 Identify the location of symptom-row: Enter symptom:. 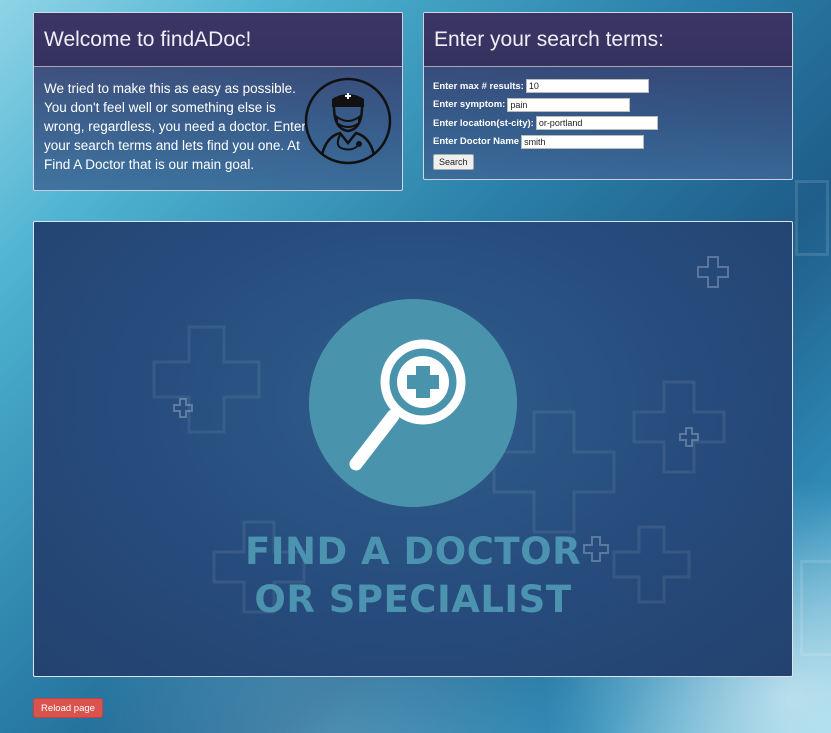
(608, 105).